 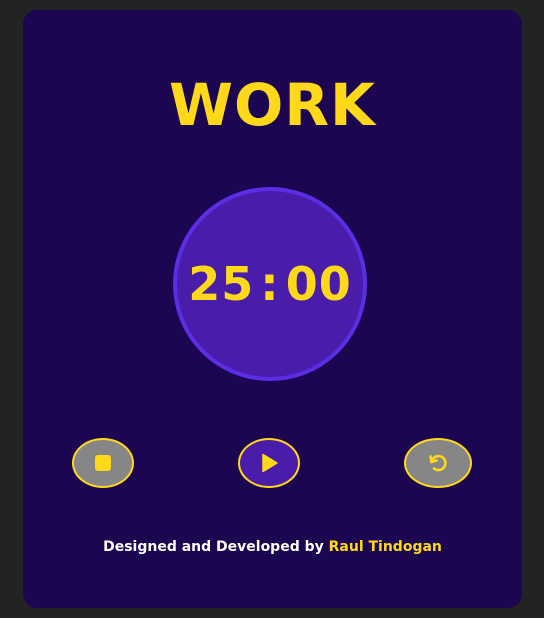 What do you see at coordinates (216, 547) in the screenshot?
I see `footer-prefix: Designed and Developed by` at bounding box center [216, 547].